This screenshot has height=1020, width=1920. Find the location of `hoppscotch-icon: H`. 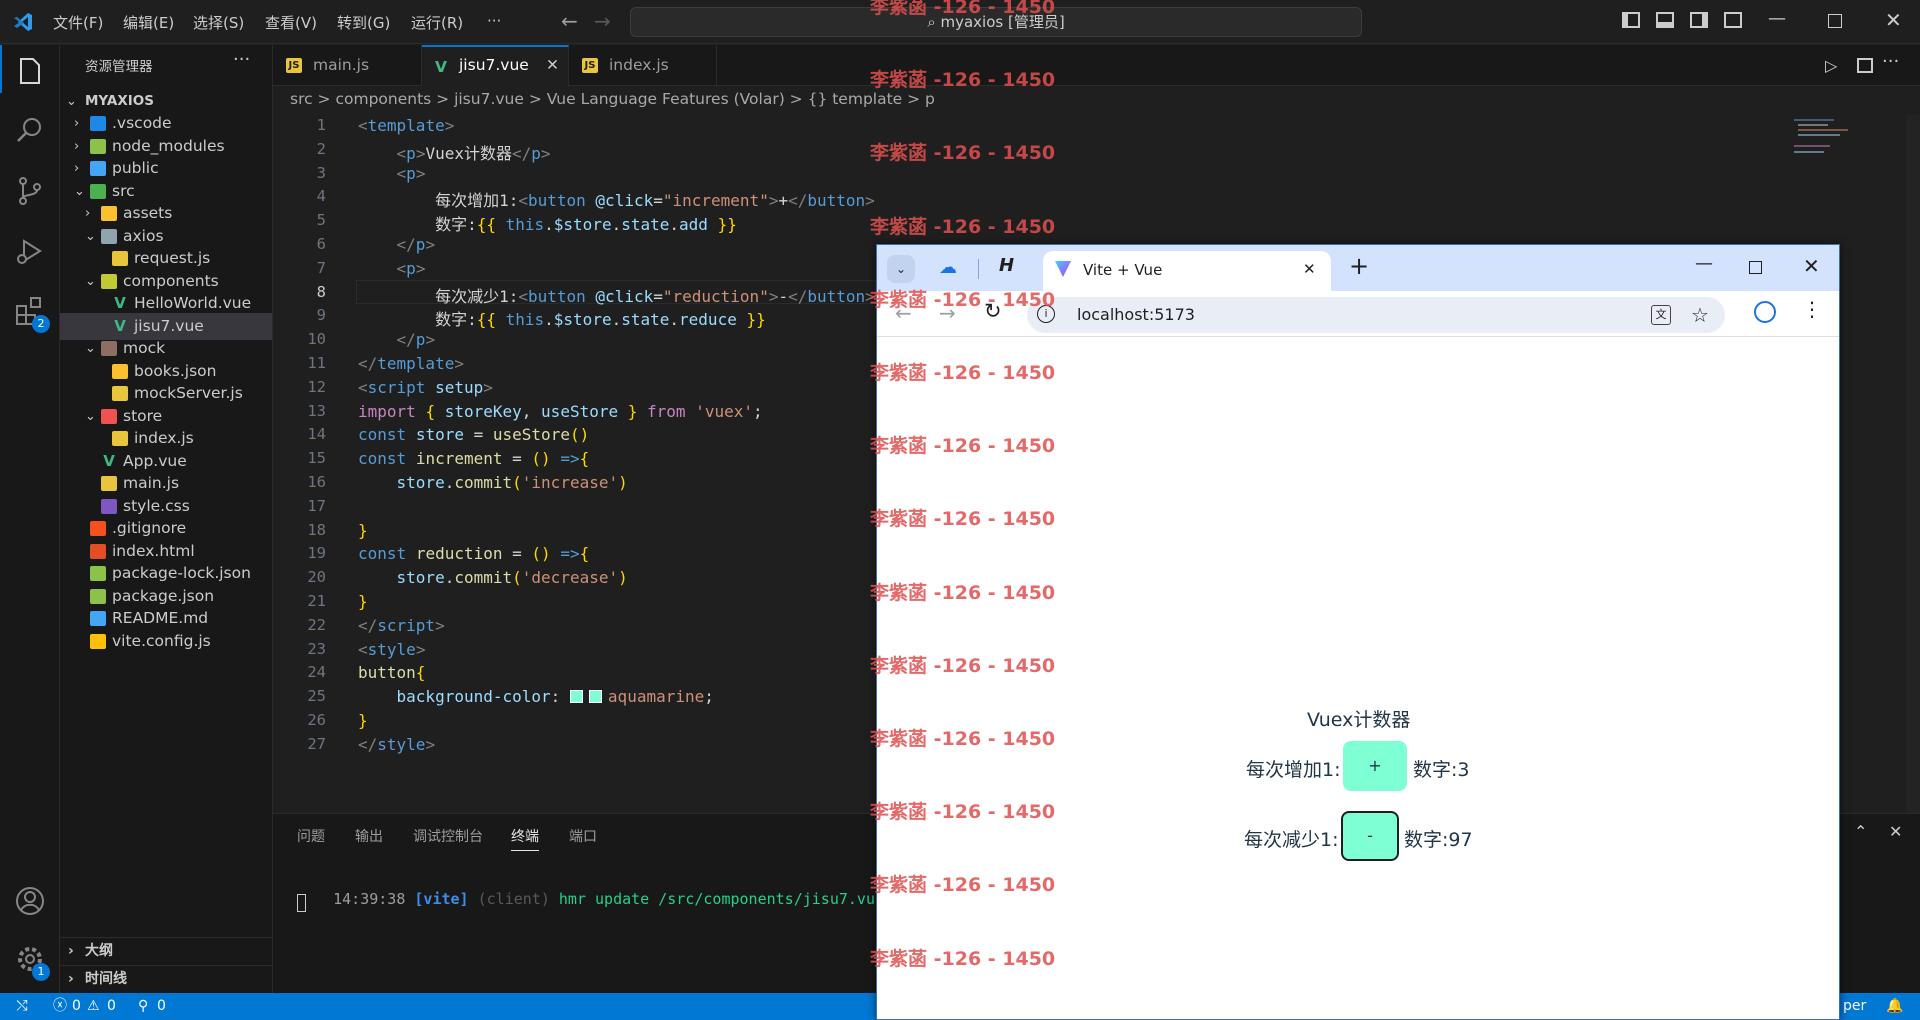

hoppscotch-icon: H is located at coordinates (1006, 265).